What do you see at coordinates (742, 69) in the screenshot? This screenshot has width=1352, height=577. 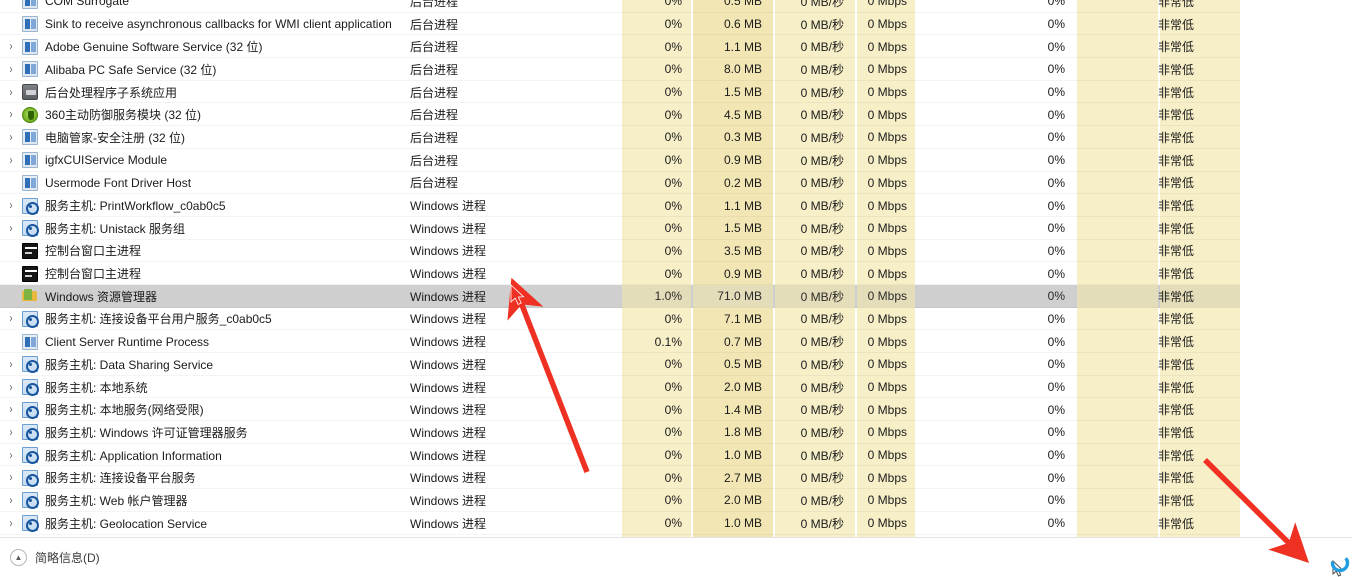 I see `memory-value: 8.0 MB` at bounding box center [742, 69].